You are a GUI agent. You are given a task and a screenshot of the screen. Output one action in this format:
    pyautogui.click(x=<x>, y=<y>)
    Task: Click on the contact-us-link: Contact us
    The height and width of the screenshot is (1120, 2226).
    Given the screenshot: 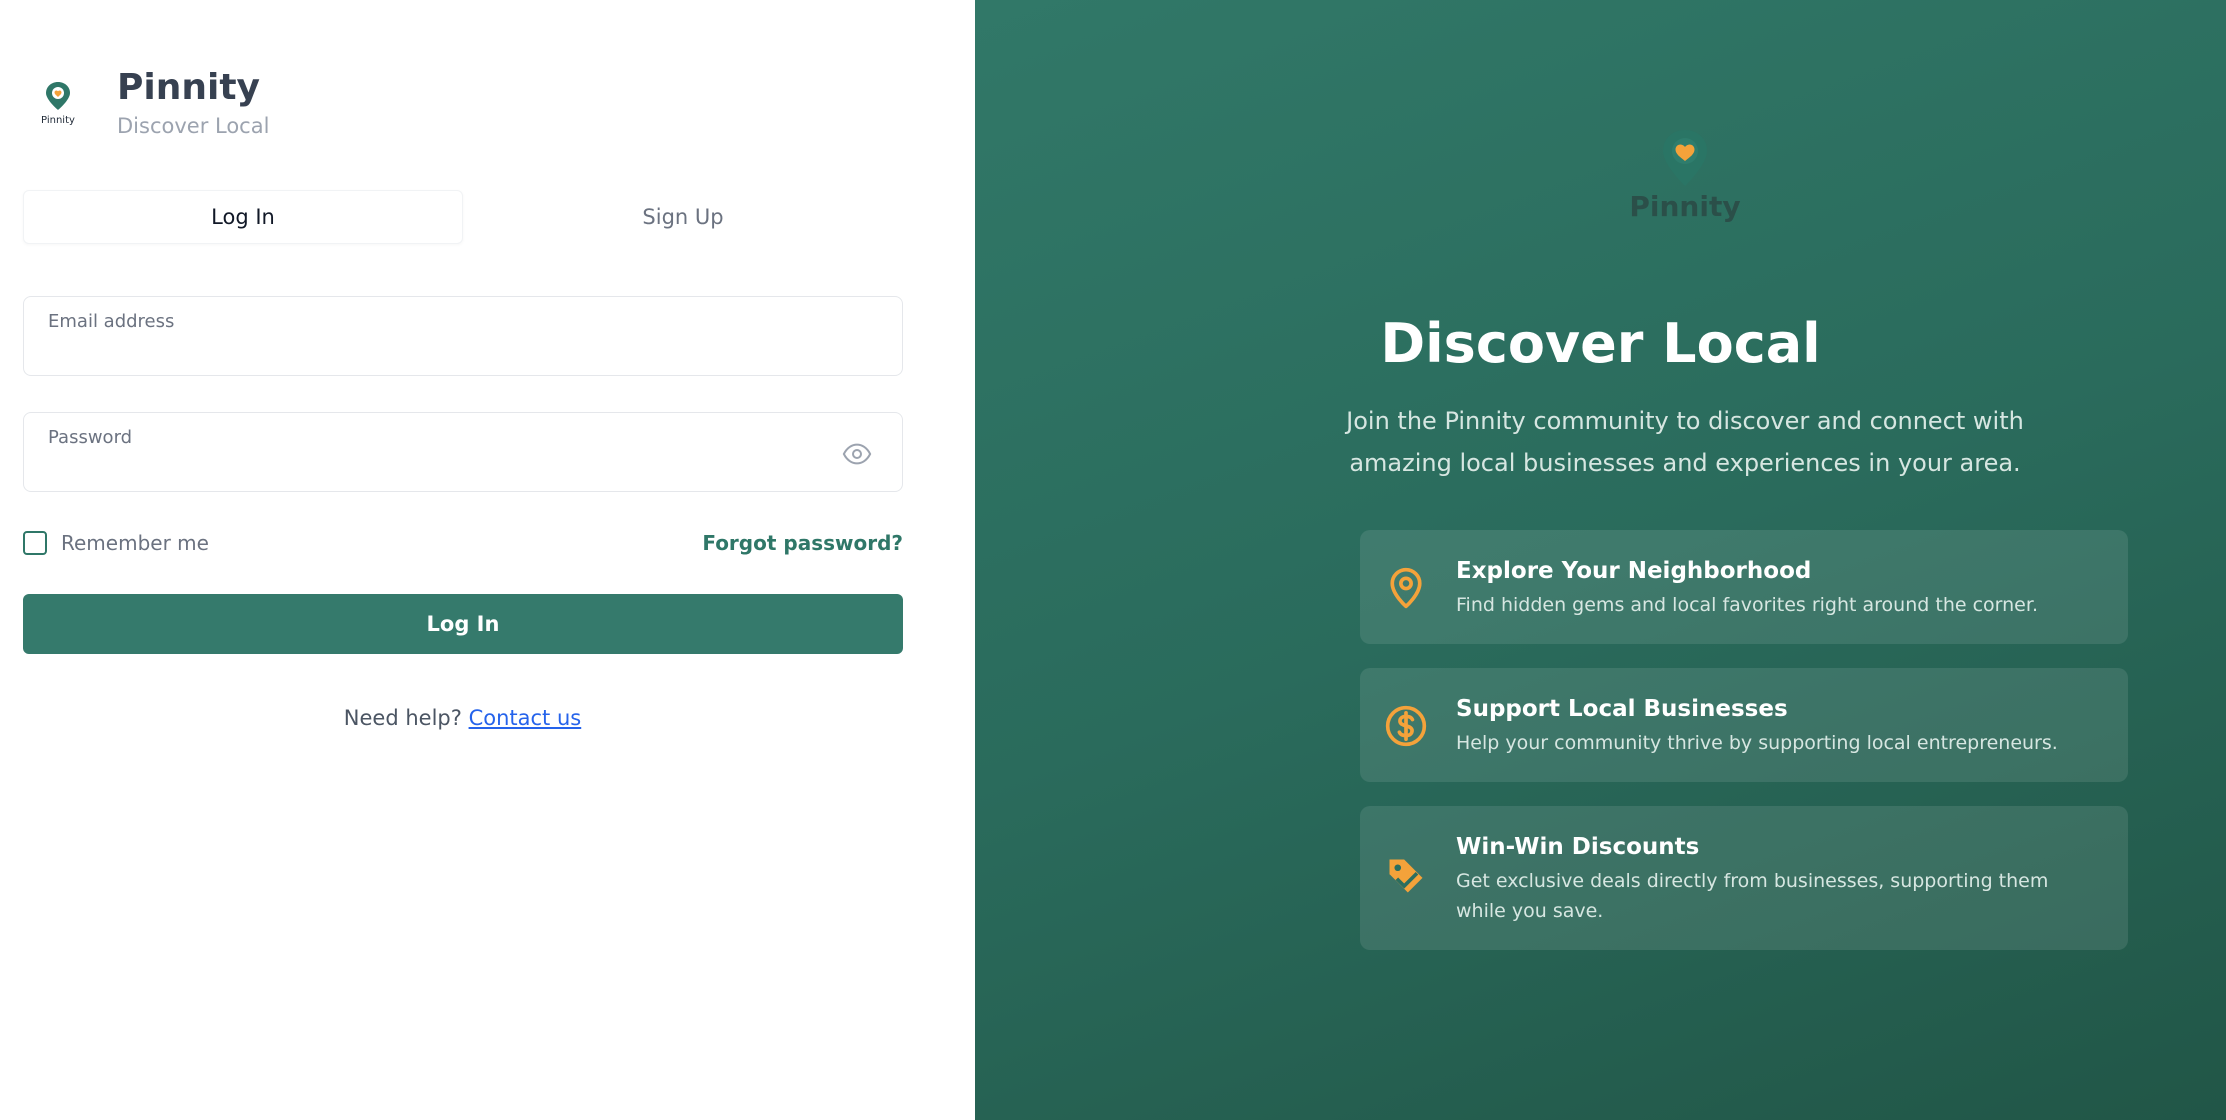 What is the action you would take?
    pyautogui.click(x=525, y=718)
    